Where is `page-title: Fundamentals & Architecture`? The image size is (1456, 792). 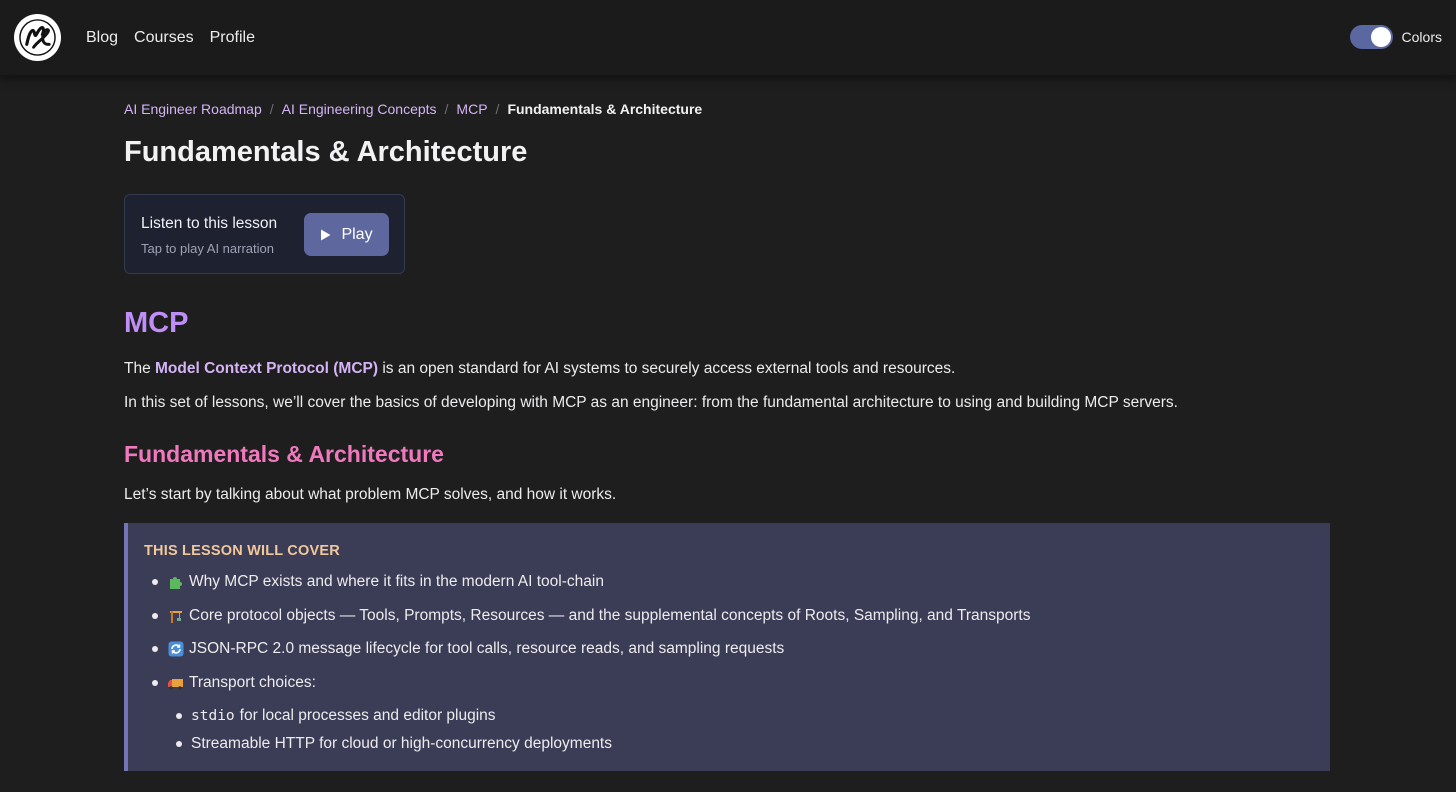
page-title: Fundamentals & Architecture is located at coordinates (326, 152).